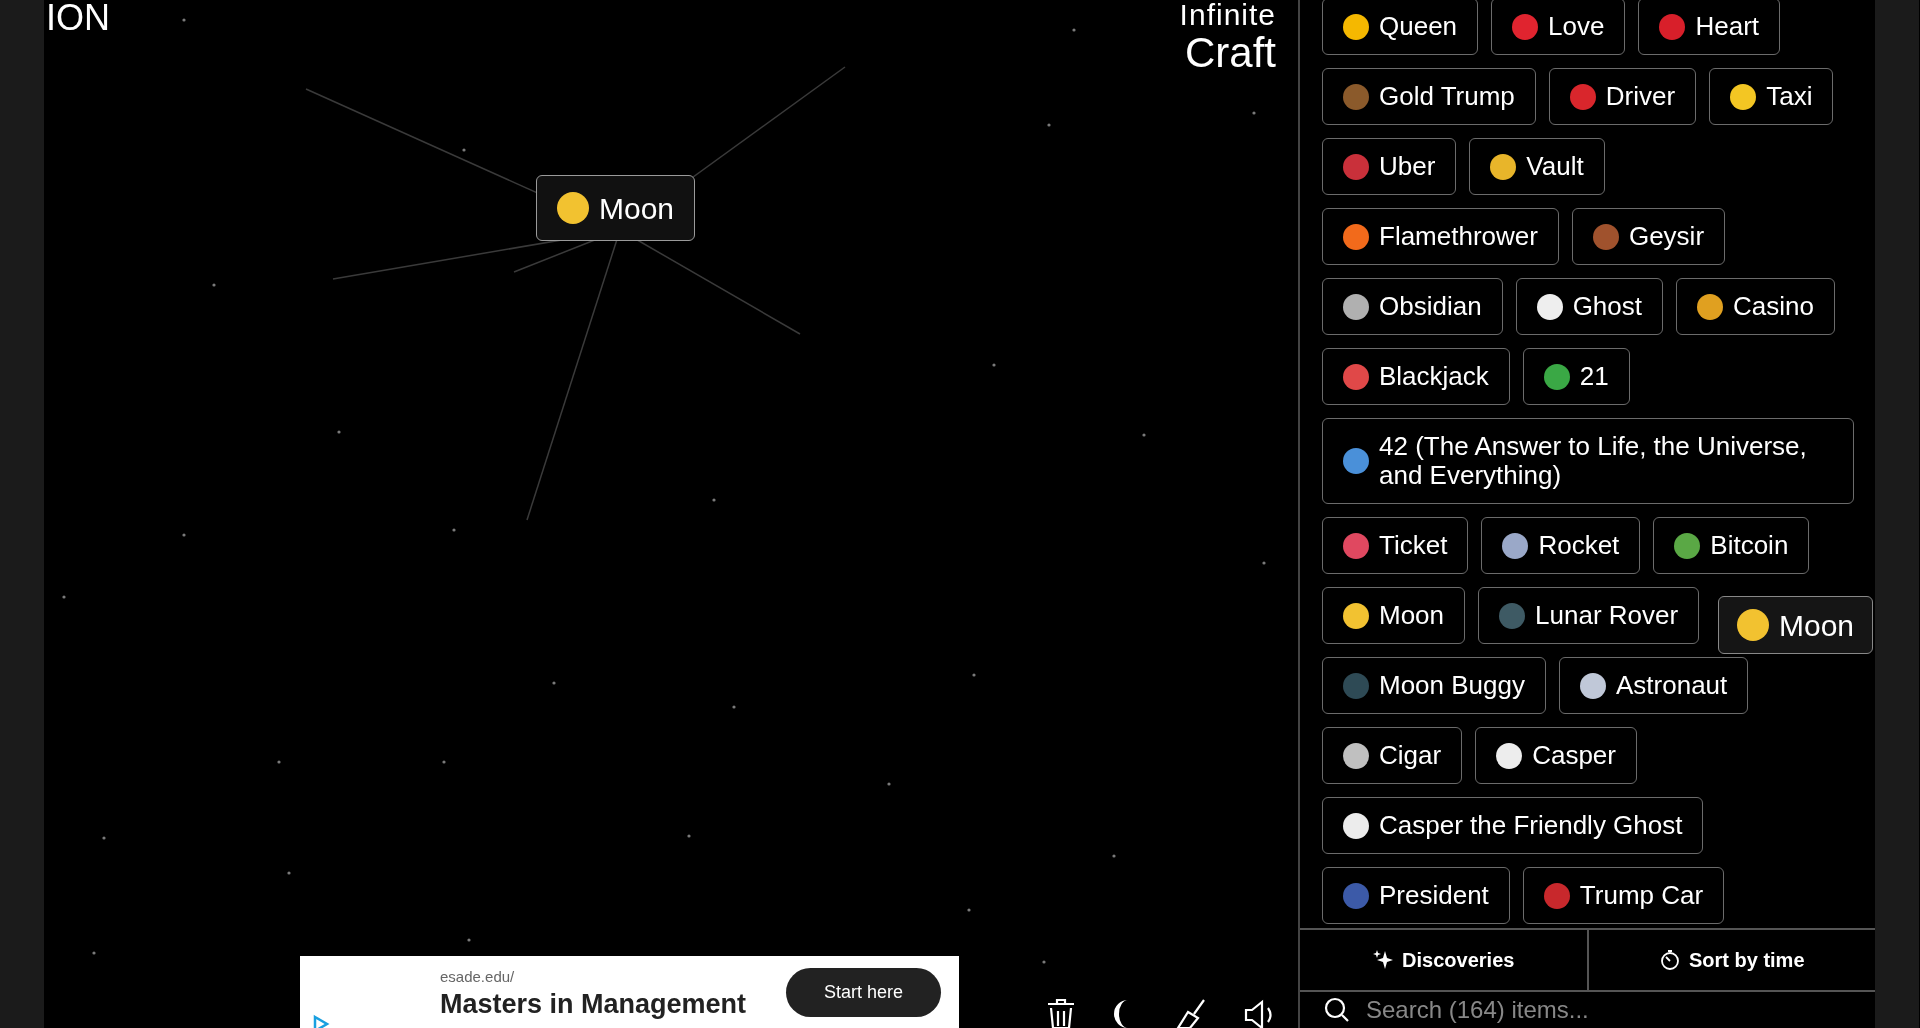 The image size is (1920, 1028). I want to click on canvas-element: Moon, so click(616, 208).